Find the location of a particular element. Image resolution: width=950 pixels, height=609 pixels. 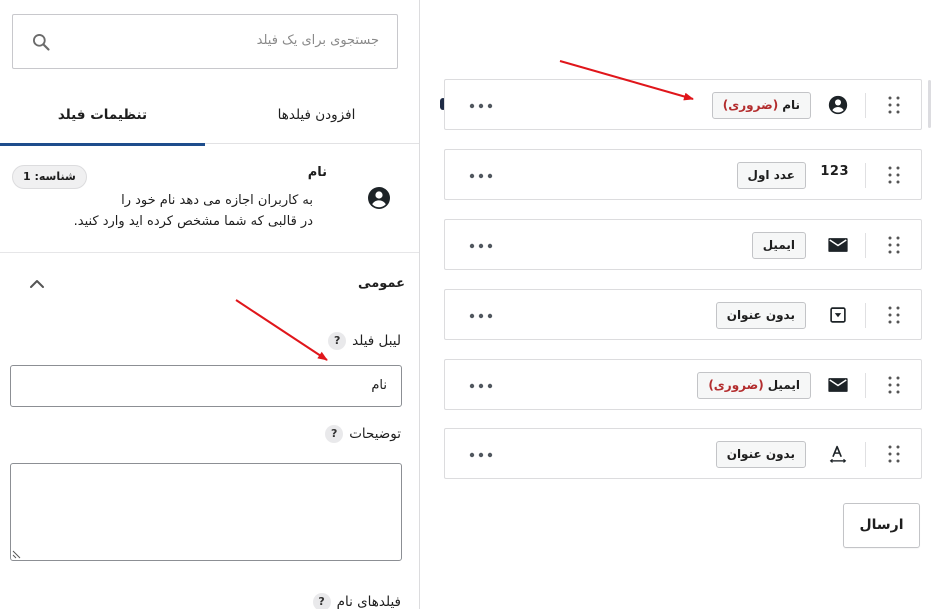

field-label-heading: لیبل فیلد ? is located at coordinates (364, 341).